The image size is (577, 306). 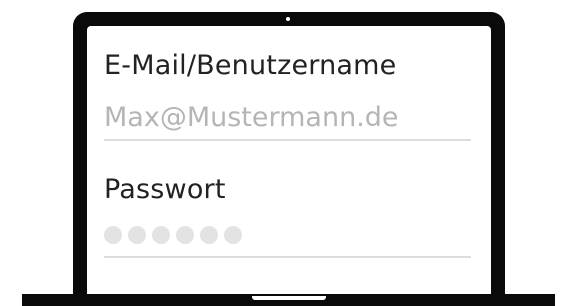 What do you see at coordinates (165, 189) in the screenshot?
I see `password-label: Passwort` at bounding box center [165, 189].